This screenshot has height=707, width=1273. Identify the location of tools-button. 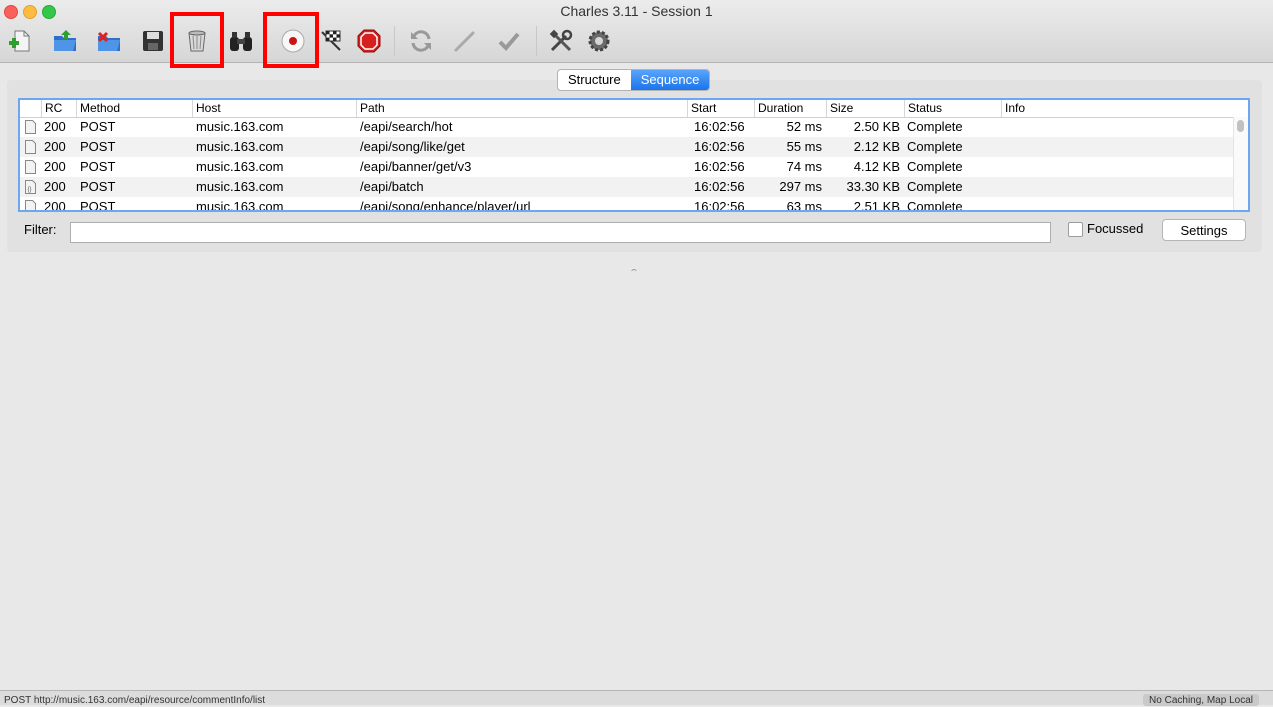
(561, 41).